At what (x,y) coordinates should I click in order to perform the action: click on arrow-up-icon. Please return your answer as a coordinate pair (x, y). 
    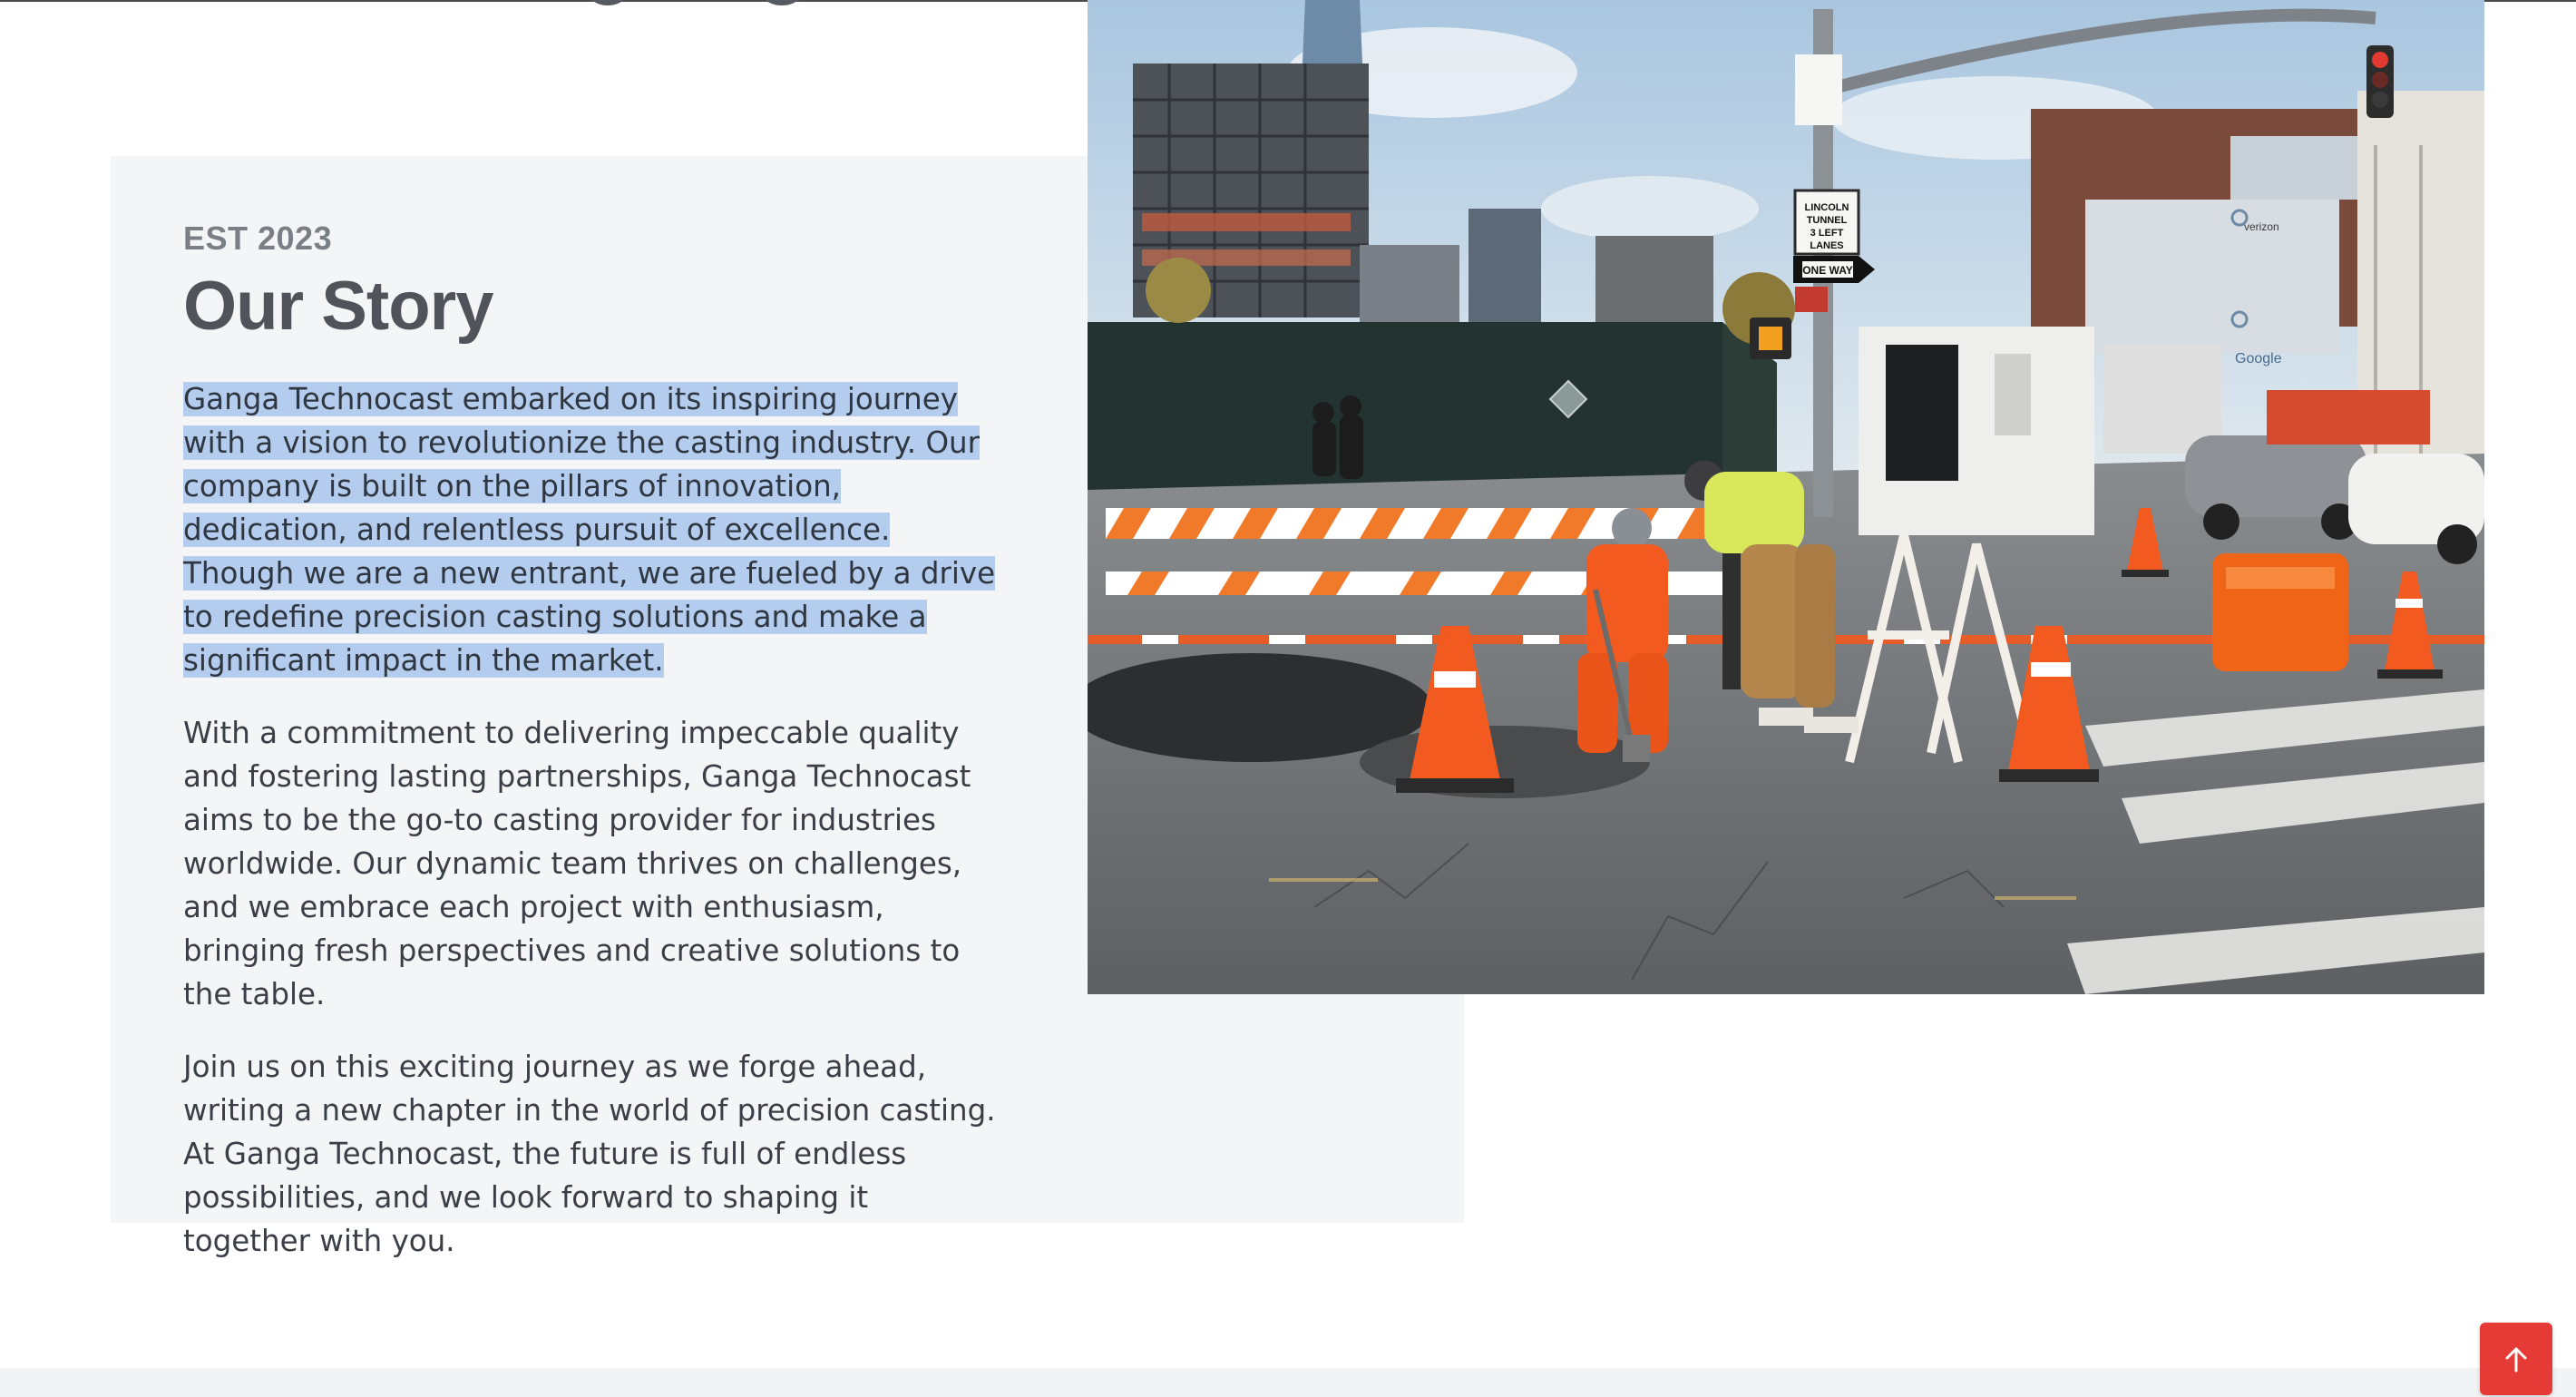
    Looking at the image, I should click on (2516, 1360).